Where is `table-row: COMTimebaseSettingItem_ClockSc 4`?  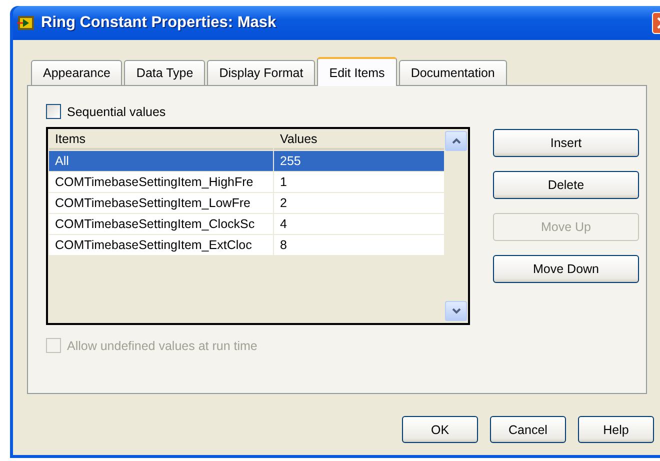
table-row: COMTimebaseSettingItem_ClockSc 4 is located at coordinates (246, 224).